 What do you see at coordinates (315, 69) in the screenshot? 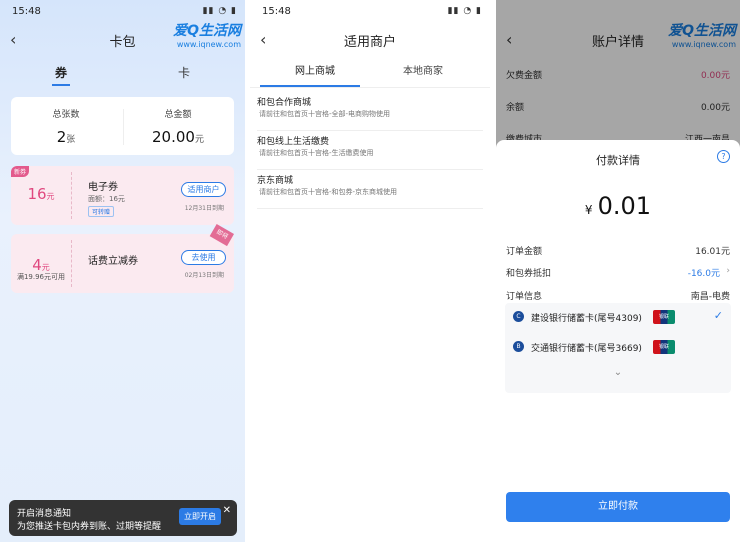
I see `tab-online-mall: 网上商城` at bounding box center [315, 69].